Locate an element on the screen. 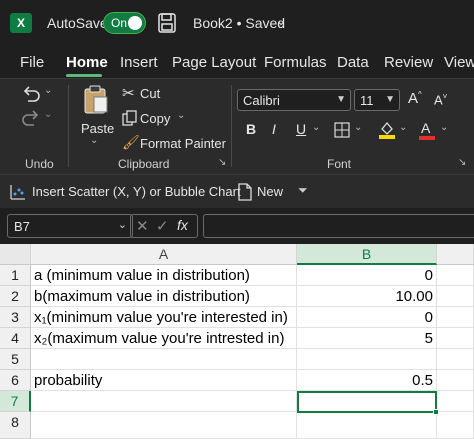 Image resolution: width=474 pixels, height=439 pixels. document-title: Book2 • Saved is located at coordinates (239, 23).